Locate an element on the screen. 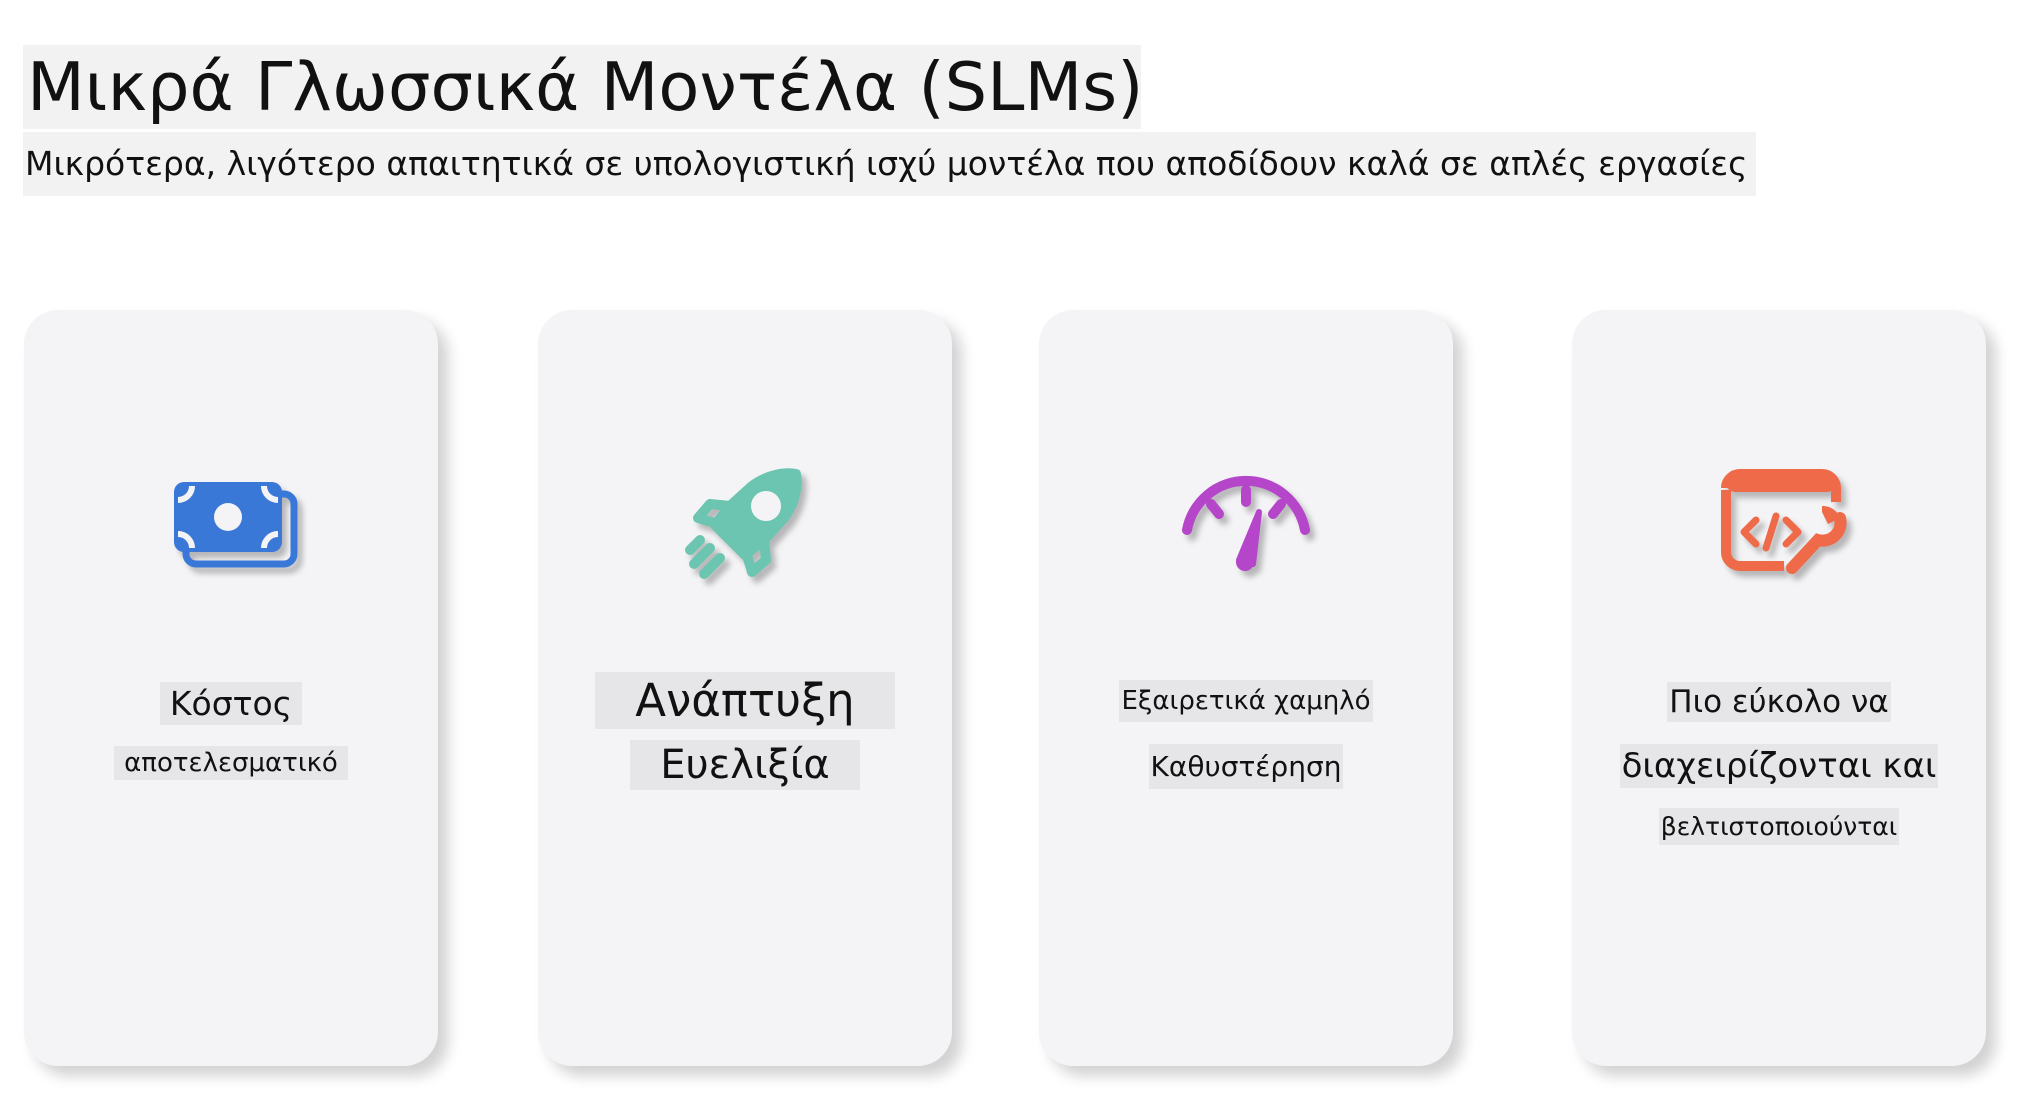 The height and width of the screenshot is (1114, 2020). card-deployment-line1: Ανάπτυξη is located at coordinates (745, 700).